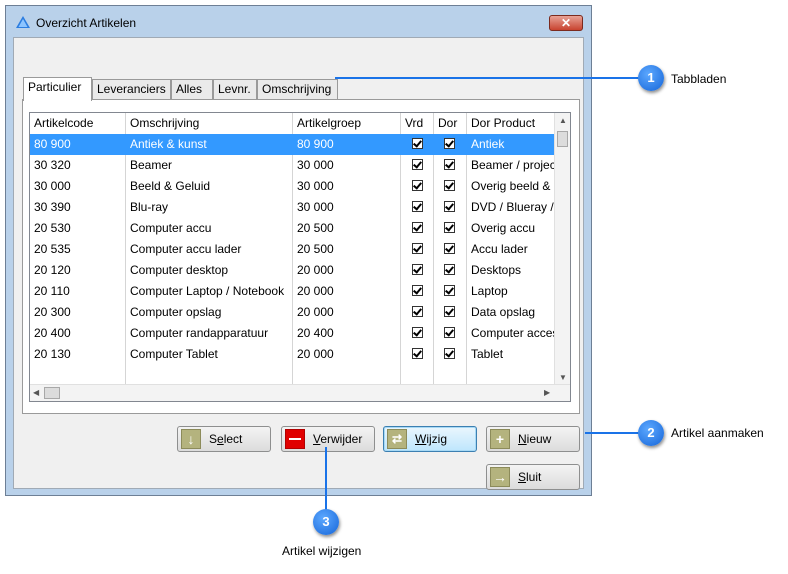 This screenshot has width=788, height=574. Describe the element at coordinates (179, 270) in the screenshot. I see `cell-desc: Computer desktop` at that location.